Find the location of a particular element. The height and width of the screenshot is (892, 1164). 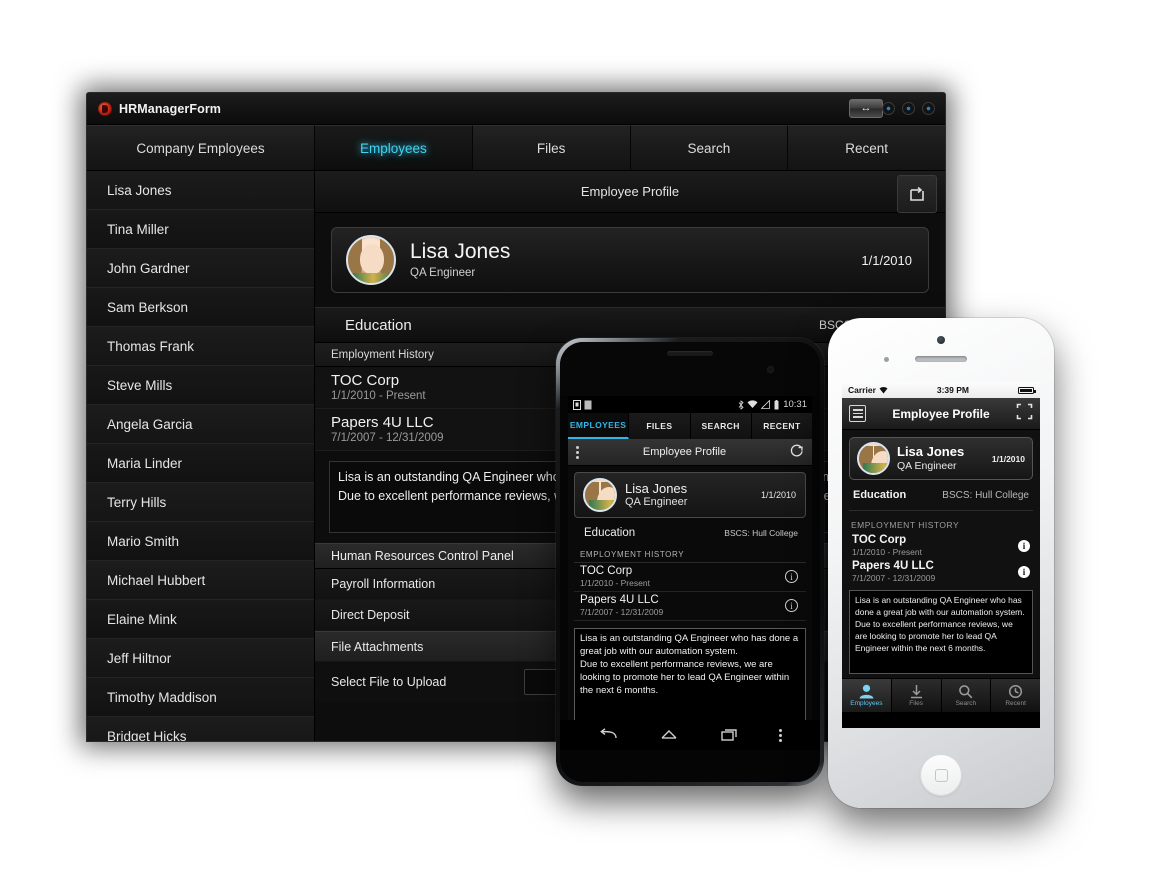

android-action-bar: Employee Profile is located at coordinates (690, 452).